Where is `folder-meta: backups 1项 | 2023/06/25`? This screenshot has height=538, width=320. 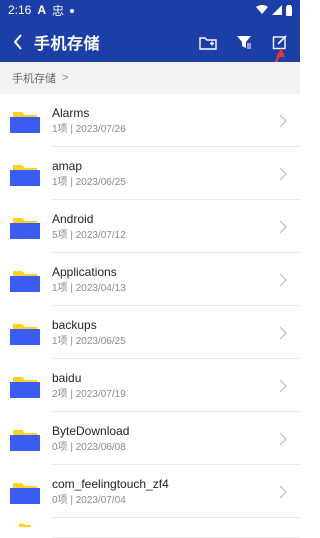
folder-meta: backups 1项 | 2023/06/25 is located at coordinates (165, 333).